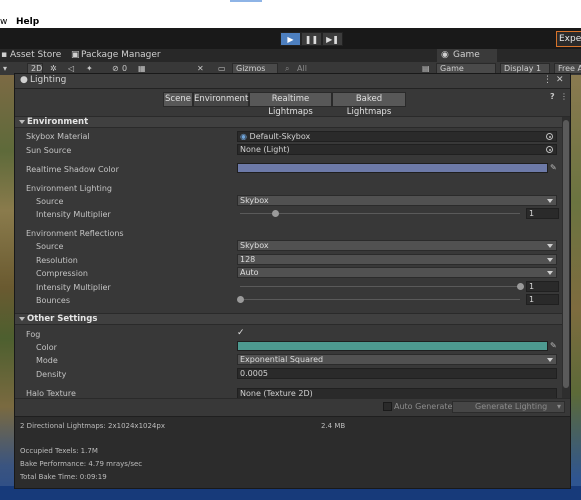  Describe the element at coordinates (63, 477) in the screenshot. I see `bake-time-stat: Total Bake Time: 0:09:19` at that location.